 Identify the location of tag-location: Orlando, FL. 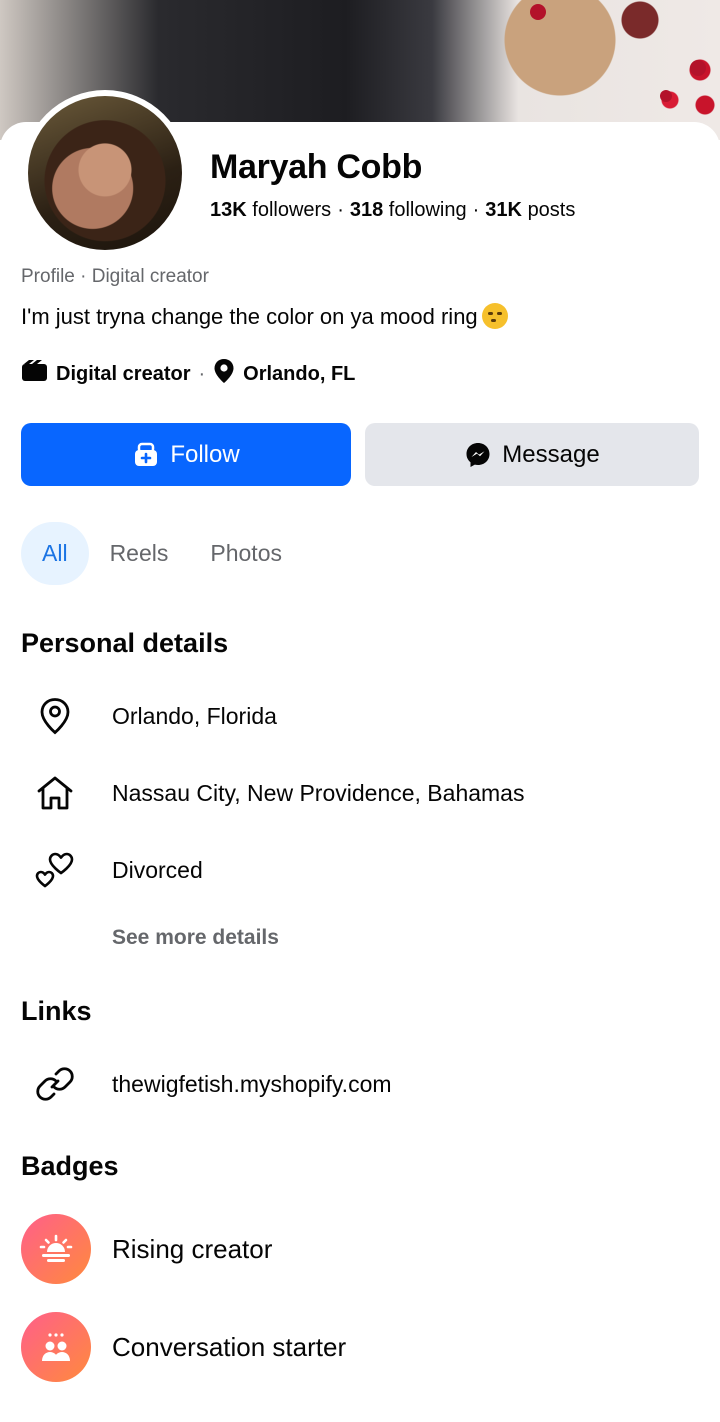
(299, 374).